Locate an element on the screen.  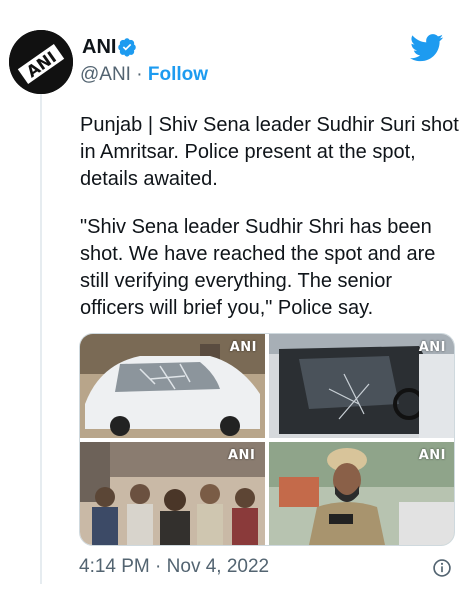
avatar: ANI is located at coordinates (41, 62).